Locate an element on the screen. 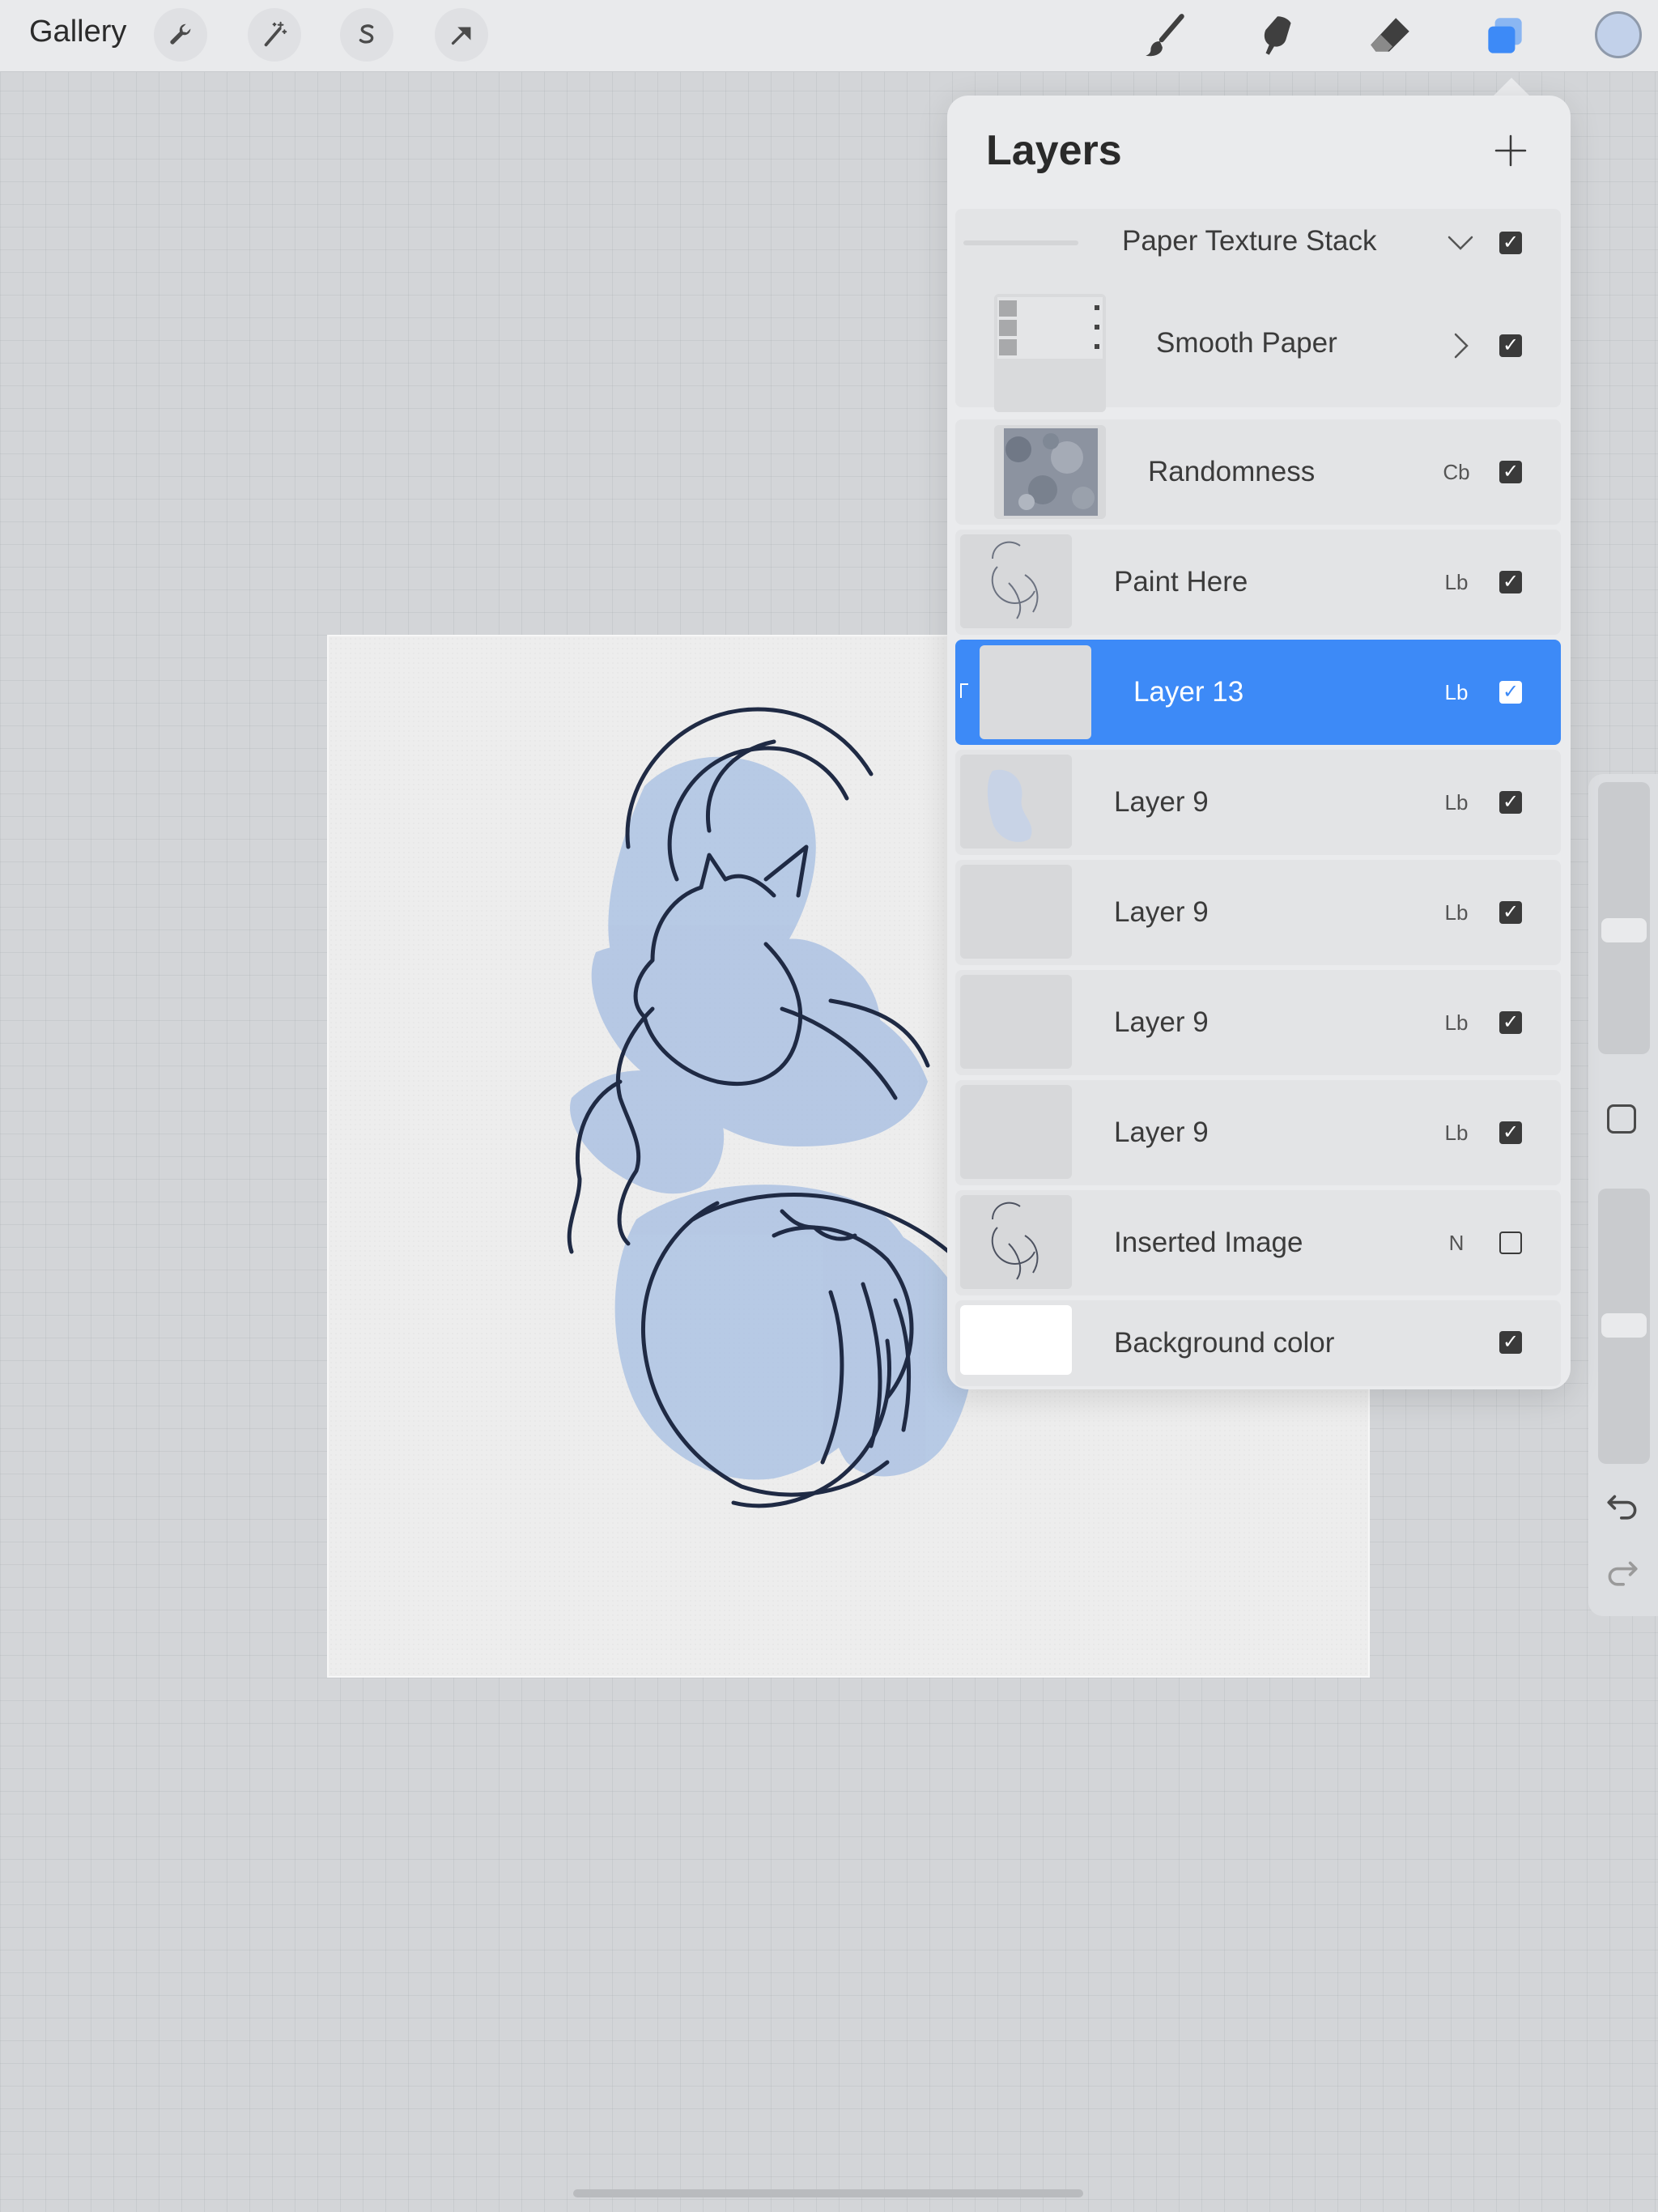 This screenshot has width=1658, height=2212. brush-size-thumb is located at coordinates (1624, 930).